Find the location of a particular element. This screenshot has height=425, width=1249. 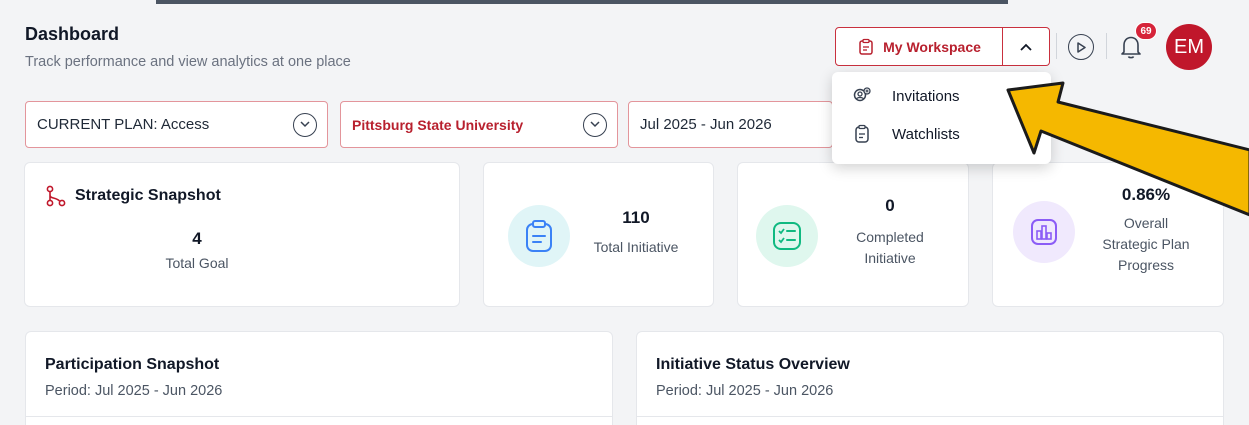

progress-label-2: Strategic Plan is located at coordinates (1146, 244).